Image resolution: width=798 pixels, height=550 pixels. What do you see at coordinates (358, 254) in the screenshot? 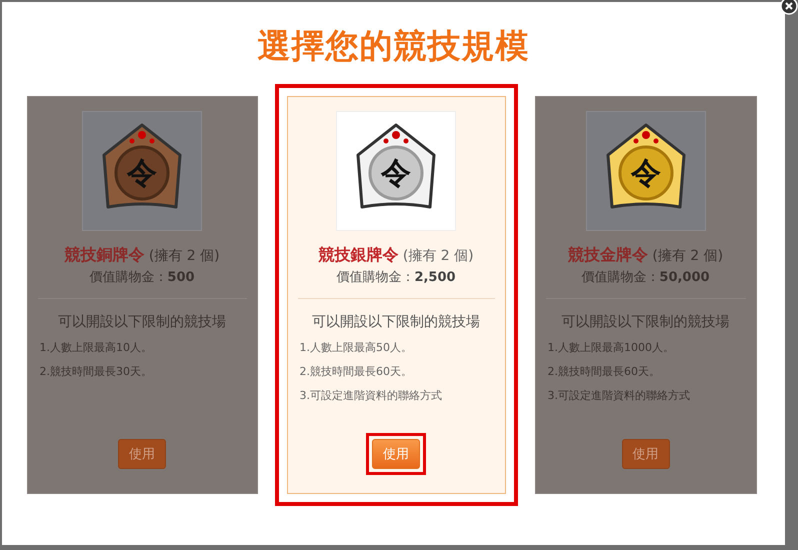
I see `token-name: 競技銀牌令` at bounding box center [358, 254].